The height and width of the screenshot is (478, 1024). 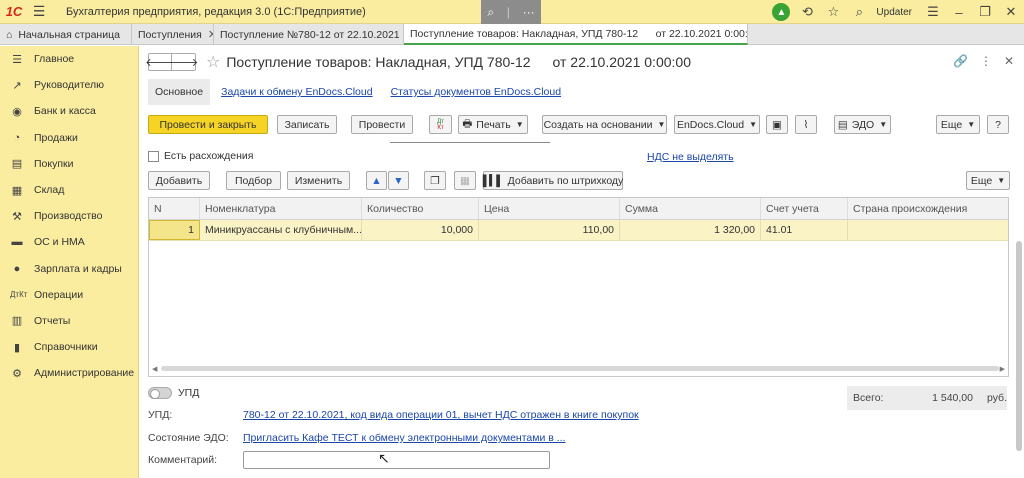 I want to click on discrepancies-checkbox, so click(x=153, y=156).